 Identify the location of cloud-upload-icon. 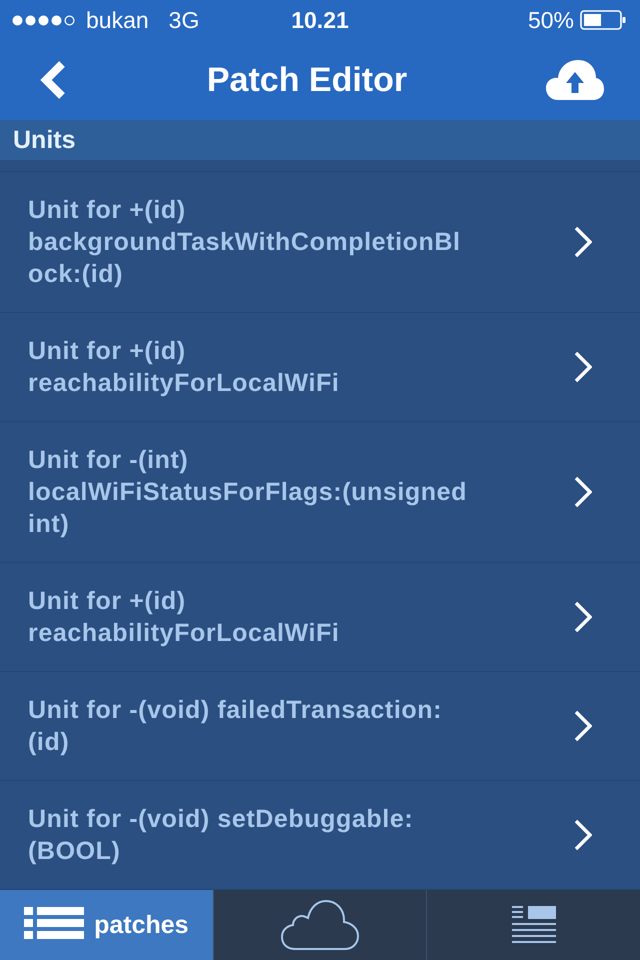
(575, 80).